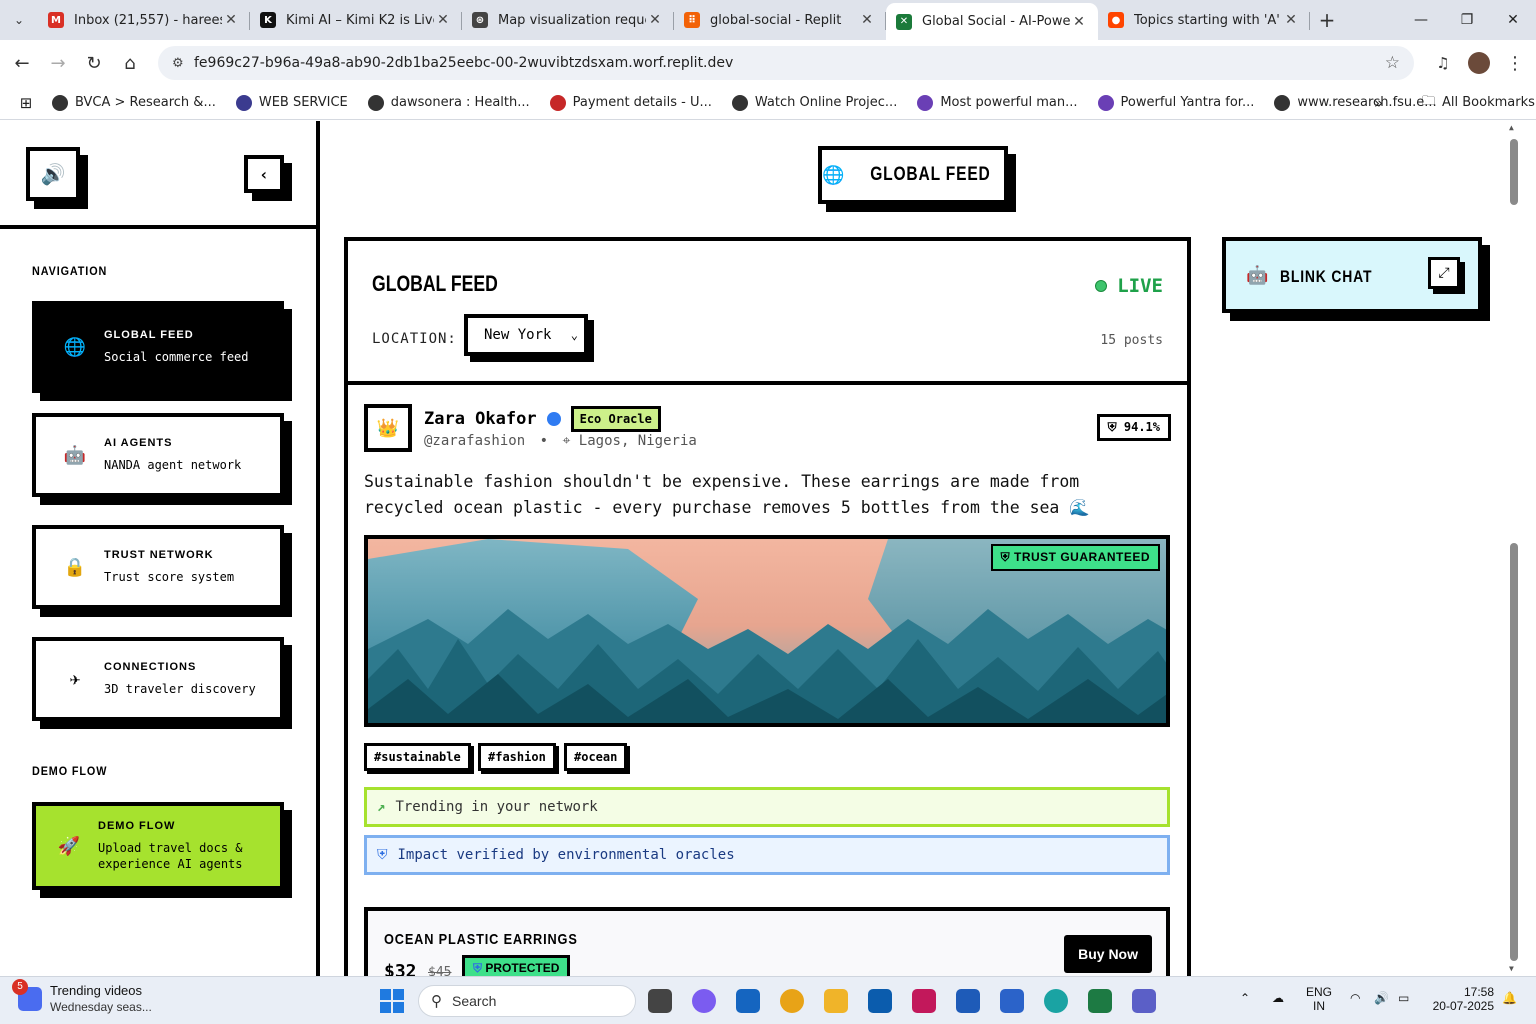 This screenshot has height=1024, width=1536. What do you see at coordinates (1443, 63) in the screenshot?
I see `media-control-icon: ♫` at bounding box center [1443, 63].